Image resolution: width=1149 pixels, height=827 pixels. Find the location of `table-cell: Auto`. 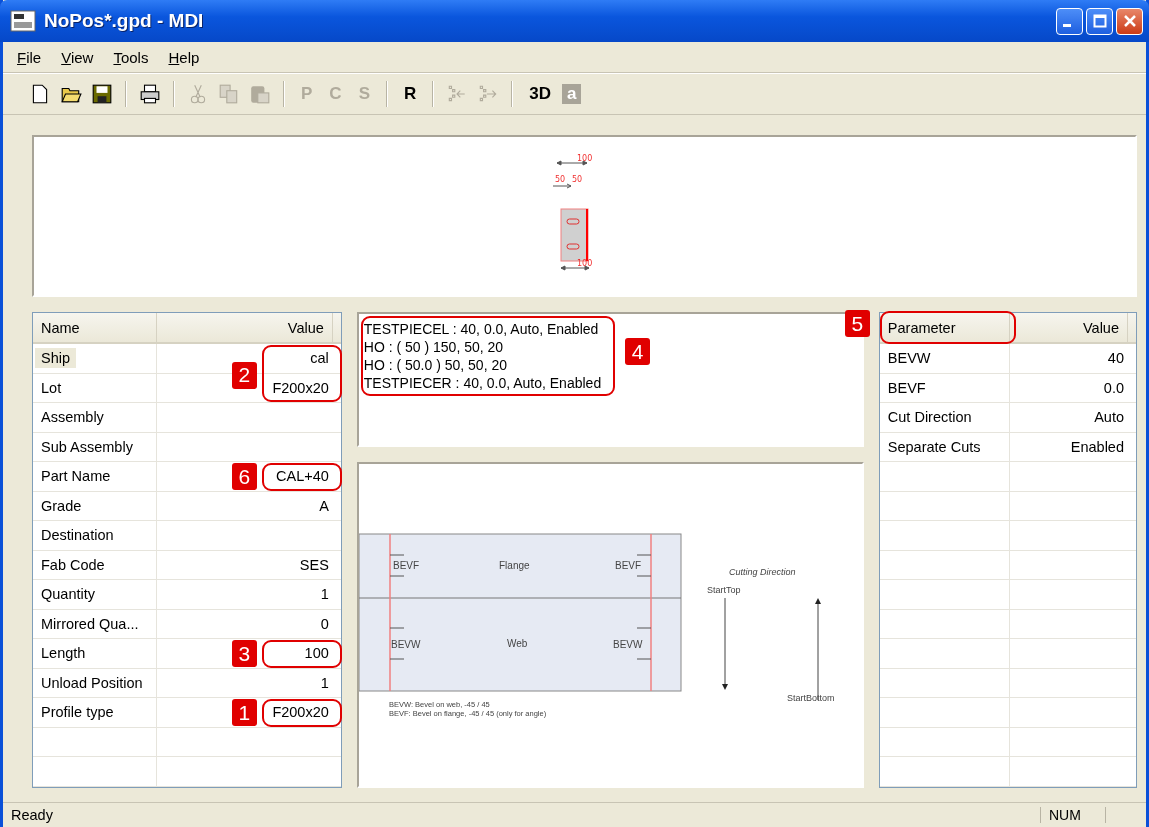

table-cell: Auto is located at coordinates (1109, 417).